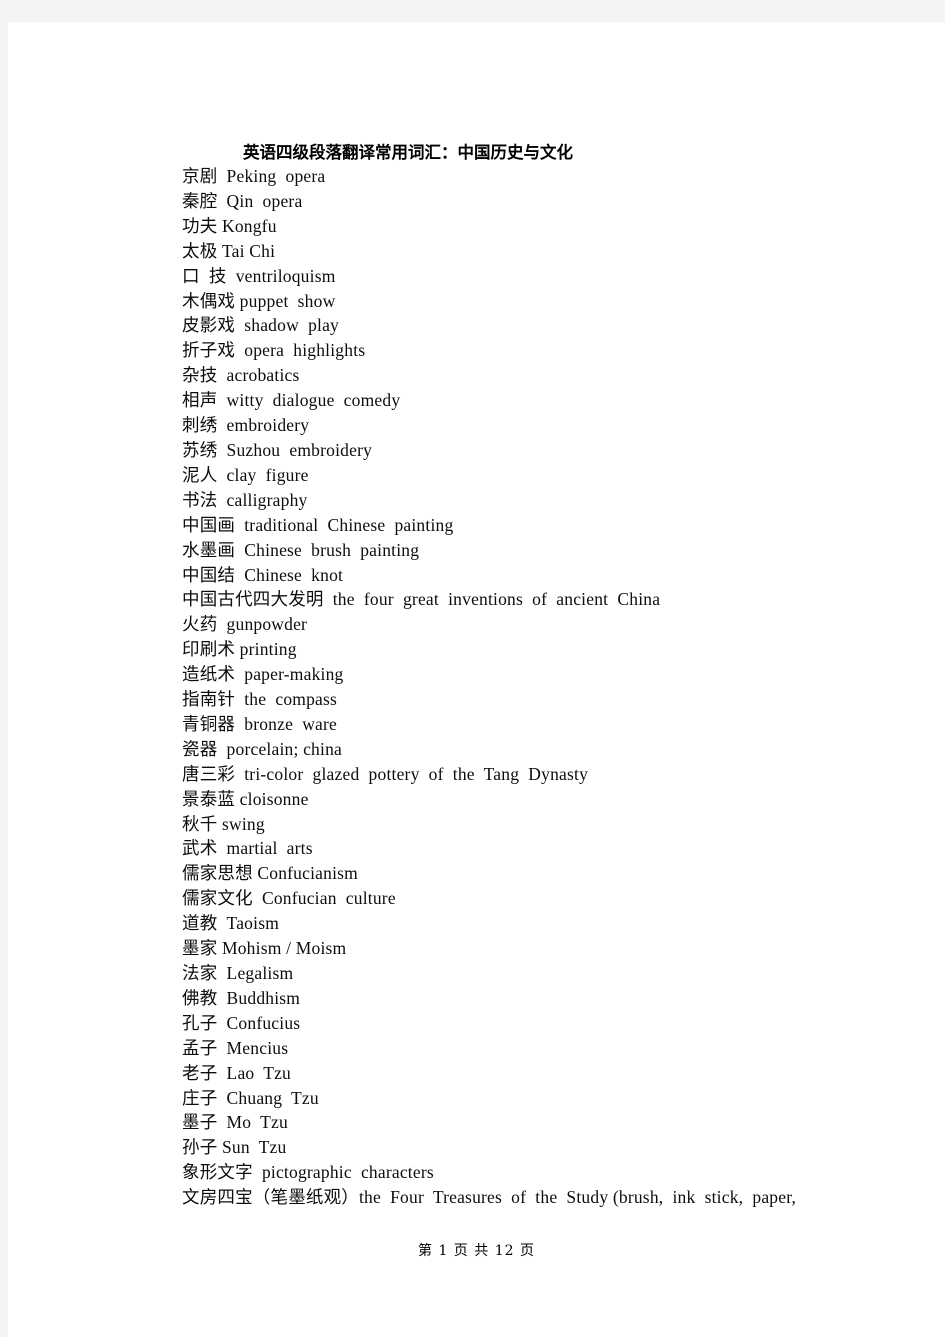 The height and width of the screenshot is (1337, 945). Describe the element at coordinates (242, 200) in the screenshot. I see `vocabulary-entry: 秦腔 Qin opera` at that location.